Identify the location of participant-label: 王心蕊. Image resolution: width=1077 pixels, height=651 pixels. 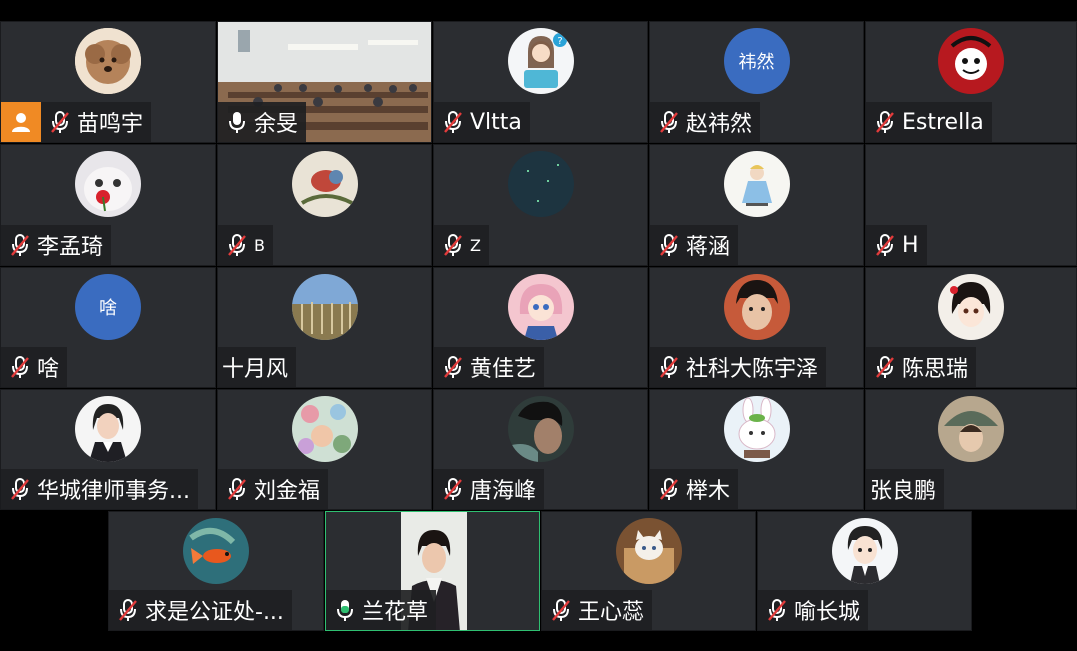
(597, 610).